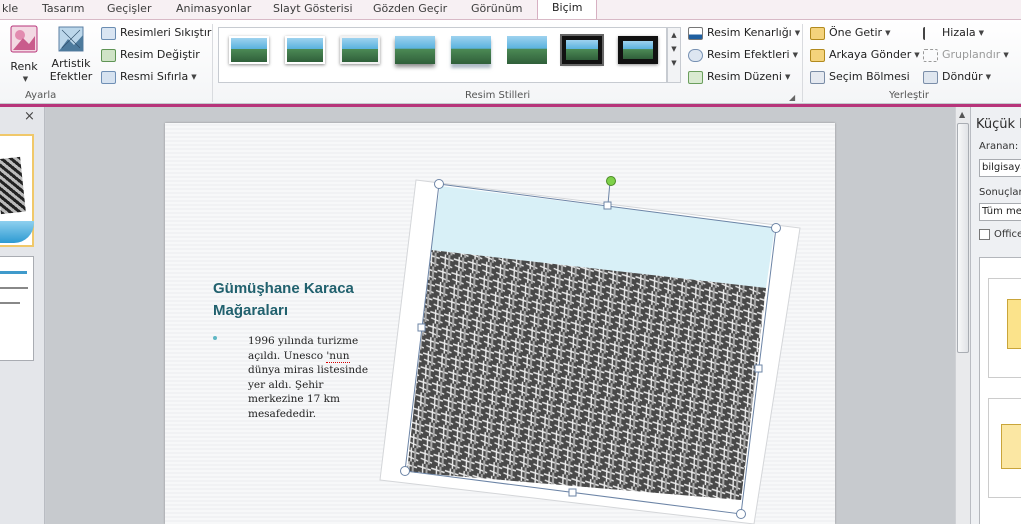 This screenshot has height=524, width=1021. Describe the element at coordinates (776, 228) in the screenshot. I see `resize-handle-top-right` at that location.